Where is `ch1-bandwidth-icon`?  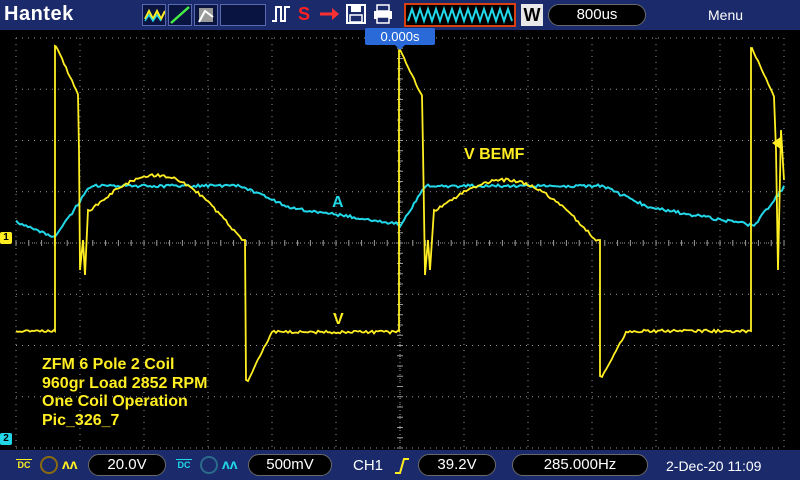 ch1-bandwidth-icon is located at coordinates (49, 465).